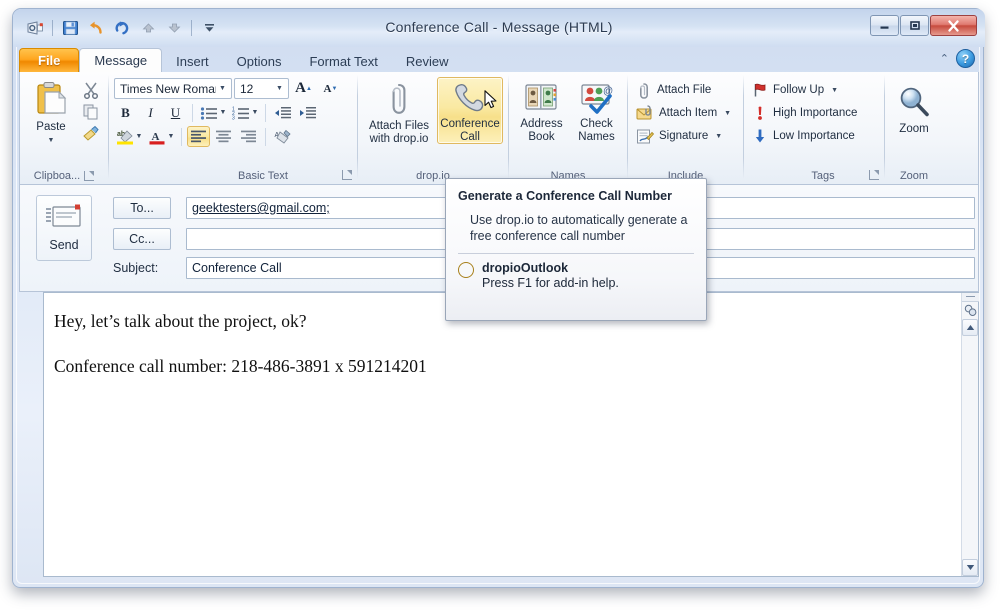  What do you see at coordinates (303, 88) in the screenshot?
I see `grow-font-button: A ▲` at bounding box center [303, 88].